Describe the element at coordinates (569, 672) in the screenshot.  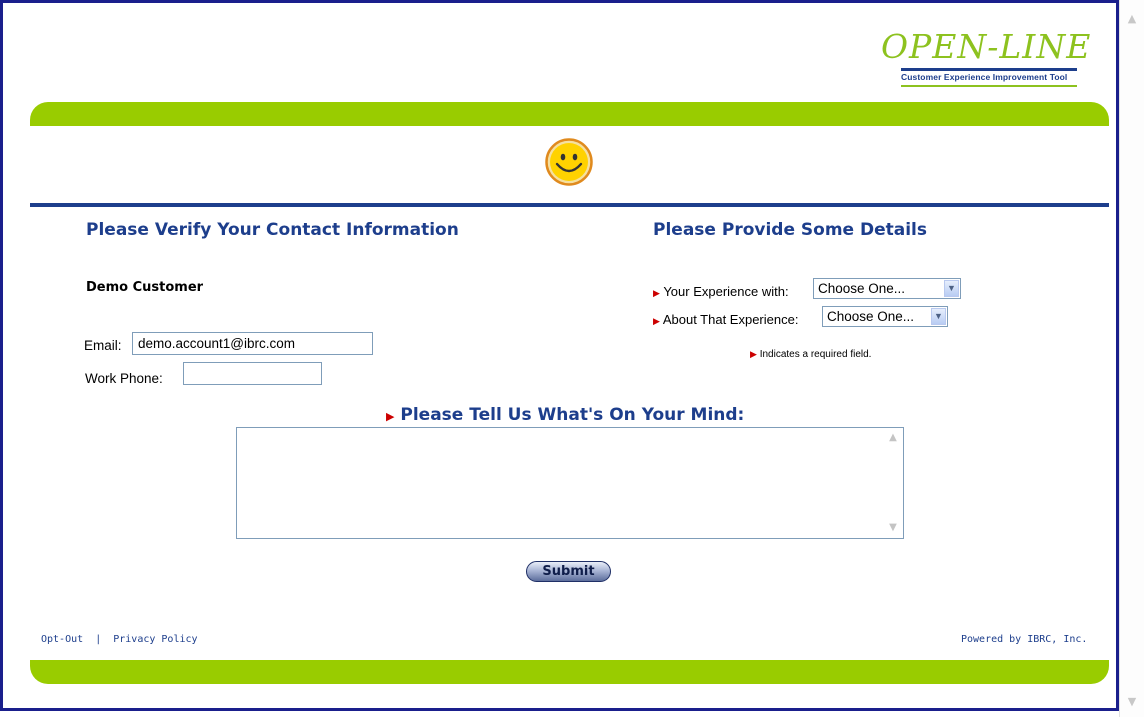
I see `footer-green-bar` at that location.